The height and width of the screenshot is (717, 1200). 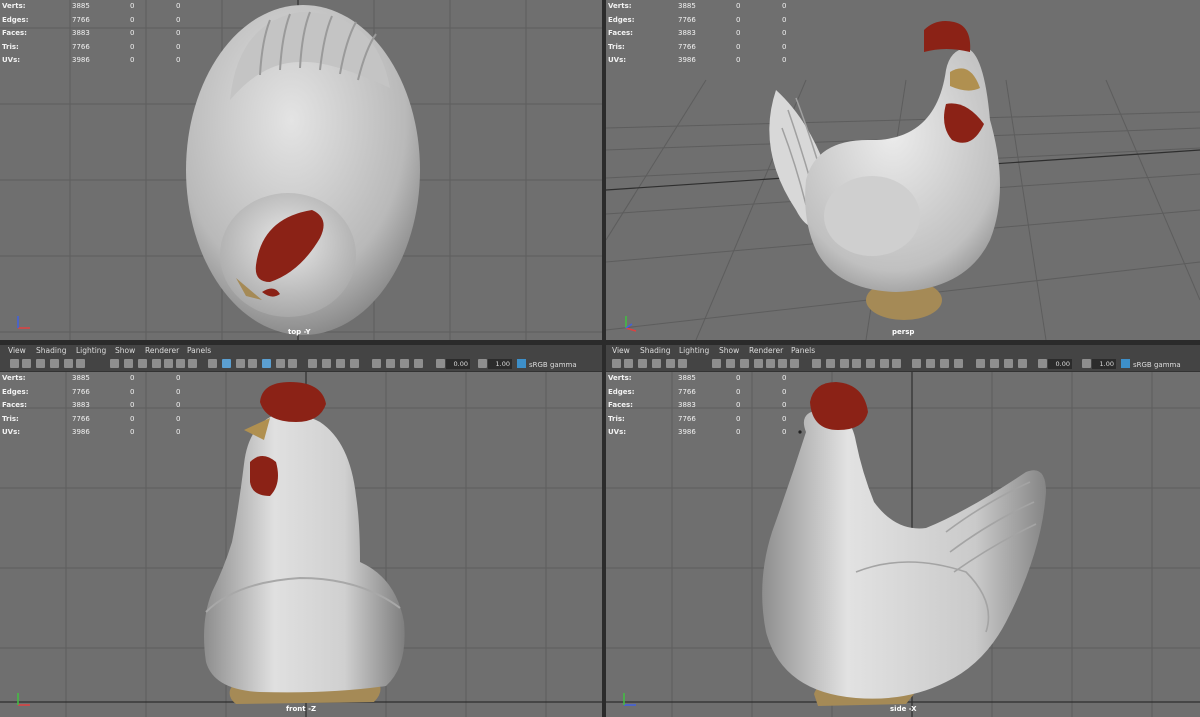 What do you see at coordinates (301, 364) in the screenshot?
I see `panel-toolbar: 0.00 1.00 sRGB gamma` at bounding box center [301, 364].